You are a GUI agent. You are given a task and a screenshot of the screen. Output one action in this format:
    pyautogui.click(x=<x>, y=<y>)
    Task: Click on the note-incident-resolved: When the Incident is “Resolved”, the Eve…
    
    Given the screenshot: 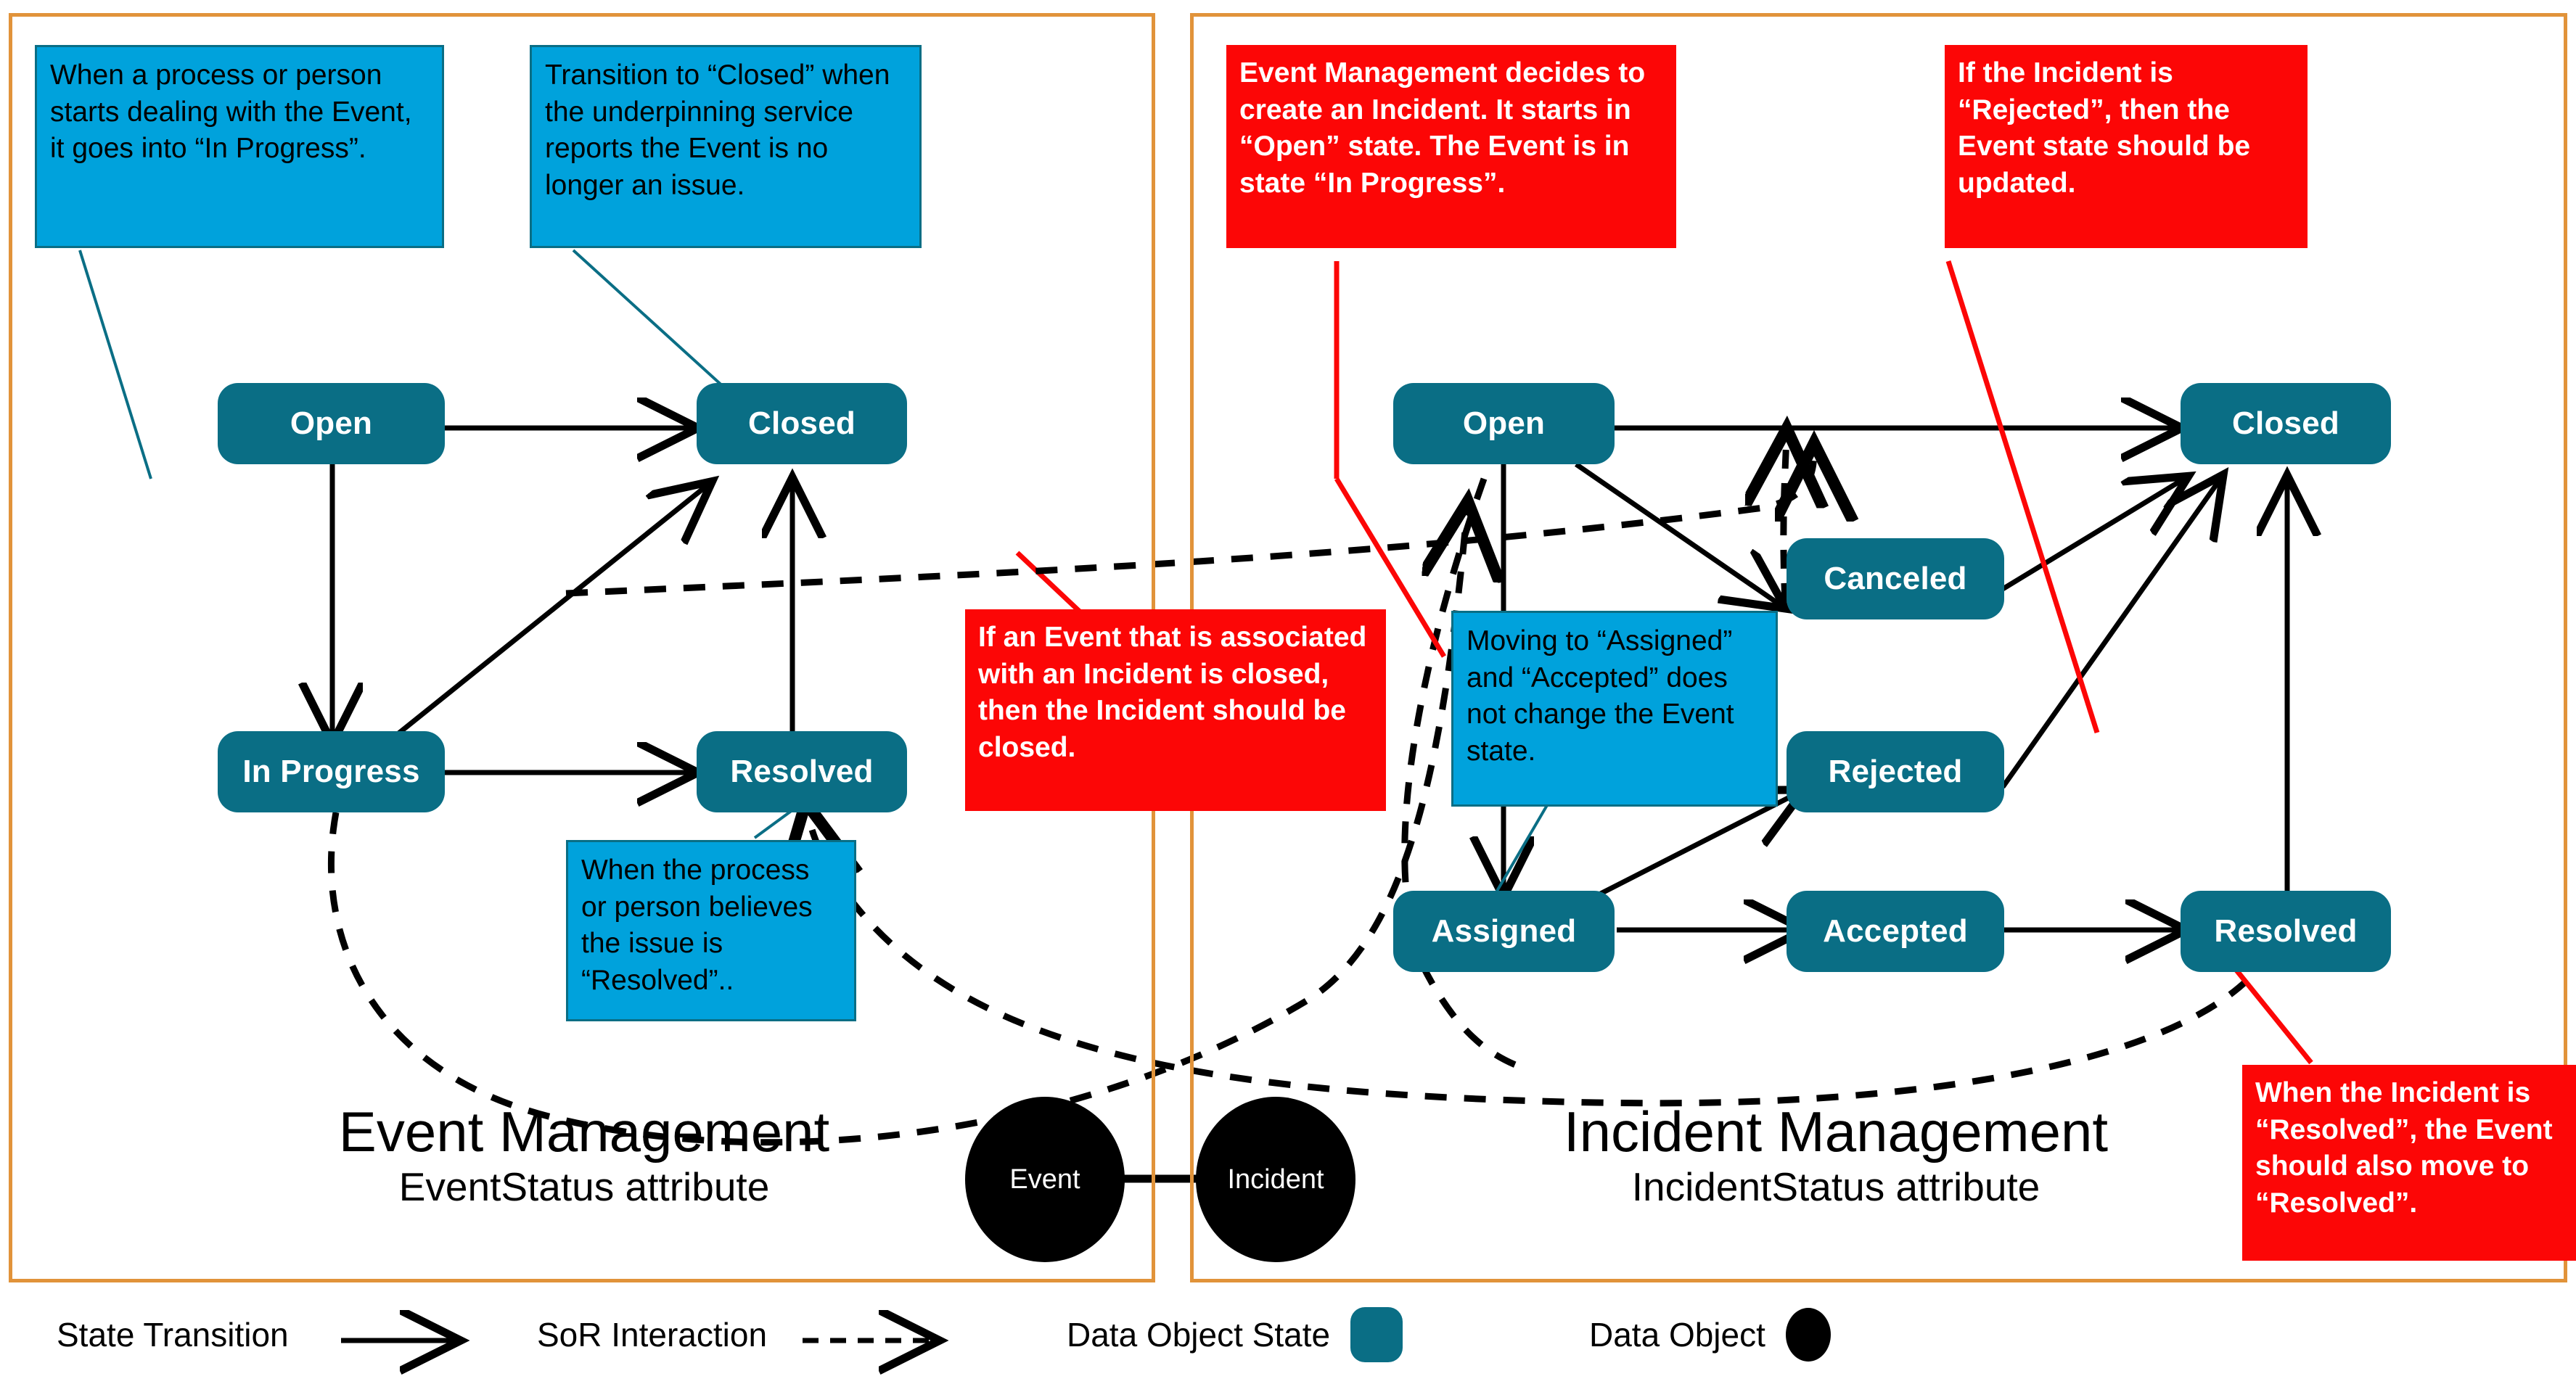 What is the action you would take?
    pyautogui.click(x=2409, y=1163)
    